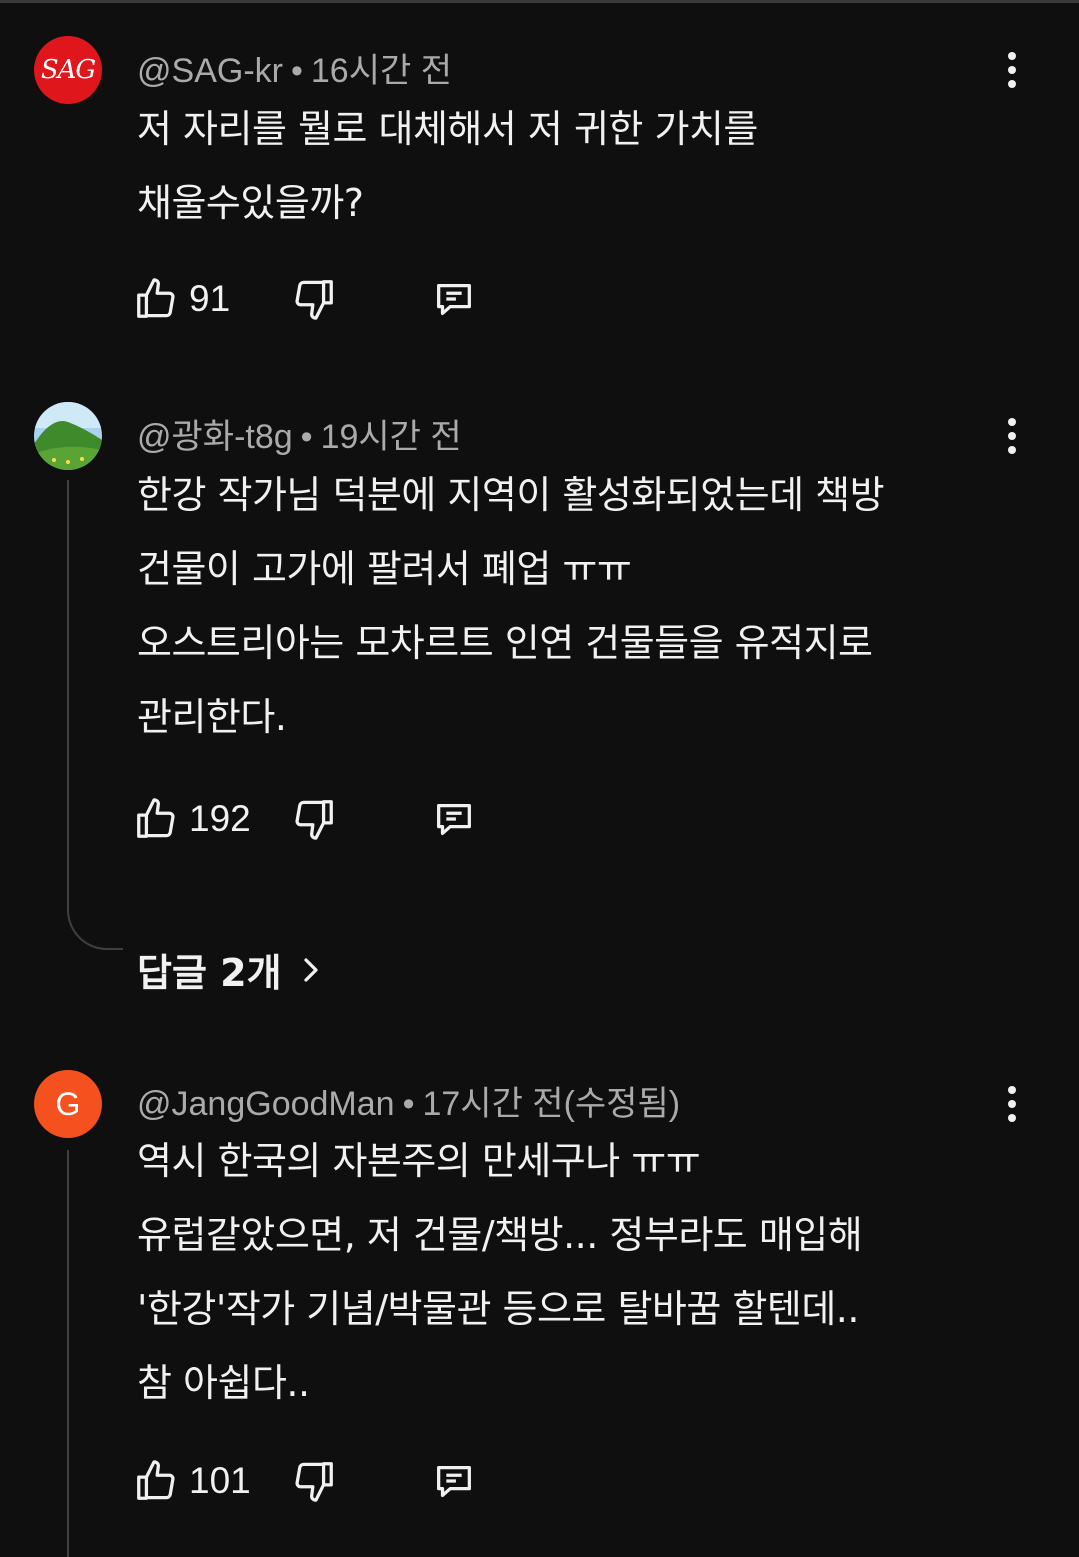  I want to click on comment-line: 참 아쉽다.., so click(223, 1383).